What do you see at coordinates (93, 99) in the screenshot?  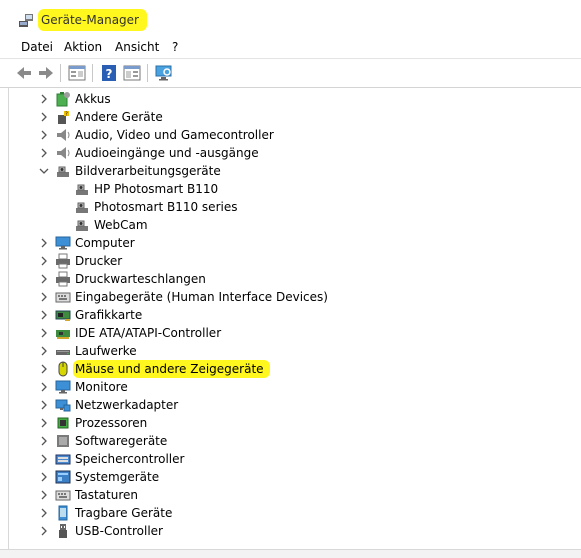 I see `tree-node-label: Akkus` at bounding box center [93, 99].